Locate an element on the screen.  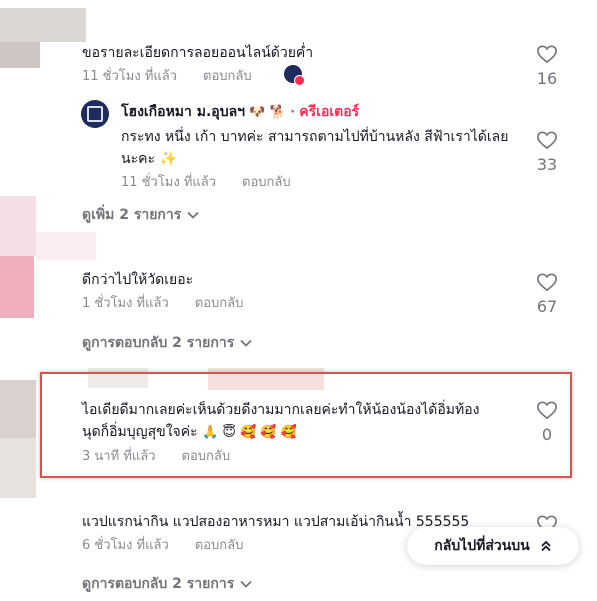
comment-time: 1 ชั่วโมง ที่แล้ว is located at coordinates (125, 303).